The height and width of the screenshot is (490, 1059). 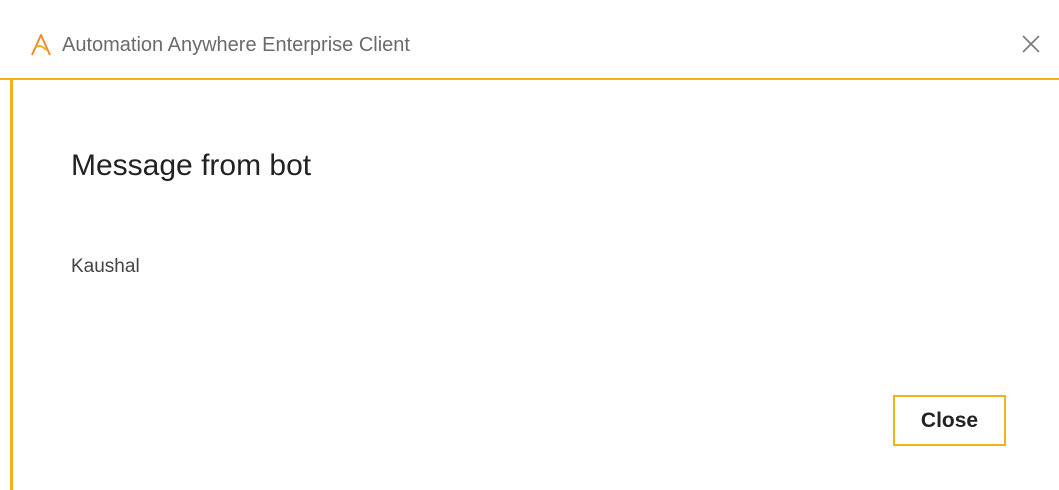 I want to click on close-button: Close, so click(x=949, y=420).